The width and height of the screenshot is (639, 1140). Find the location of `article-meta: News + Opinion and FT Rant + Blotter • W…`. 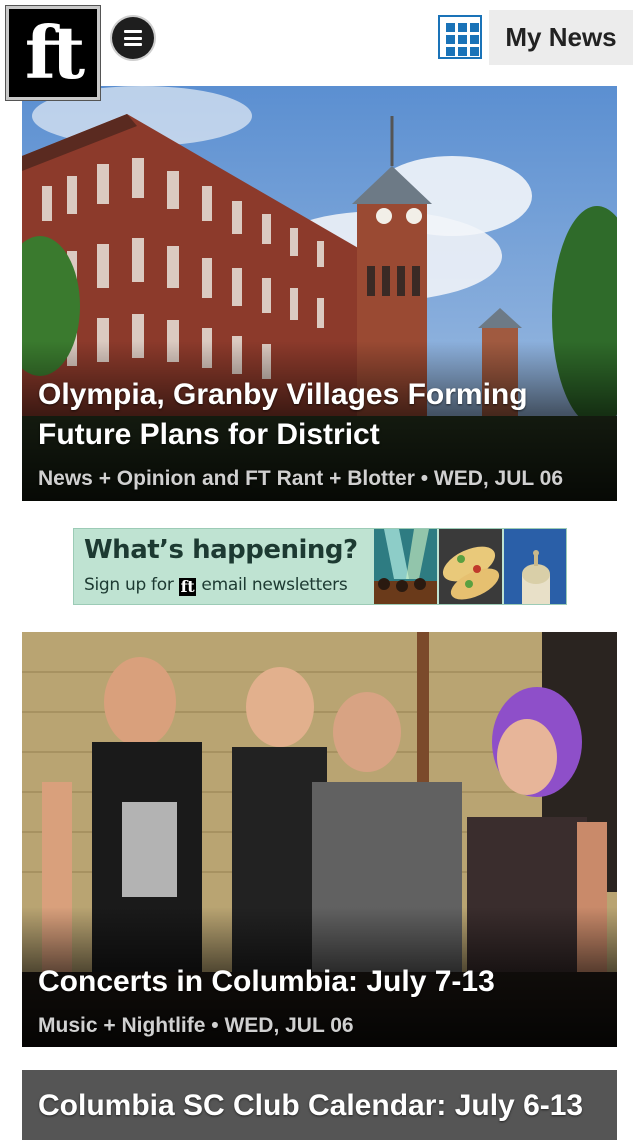

article-meta: News + Opinion and FT Rant + Blotter • W… is located at coordinates (301, 478).